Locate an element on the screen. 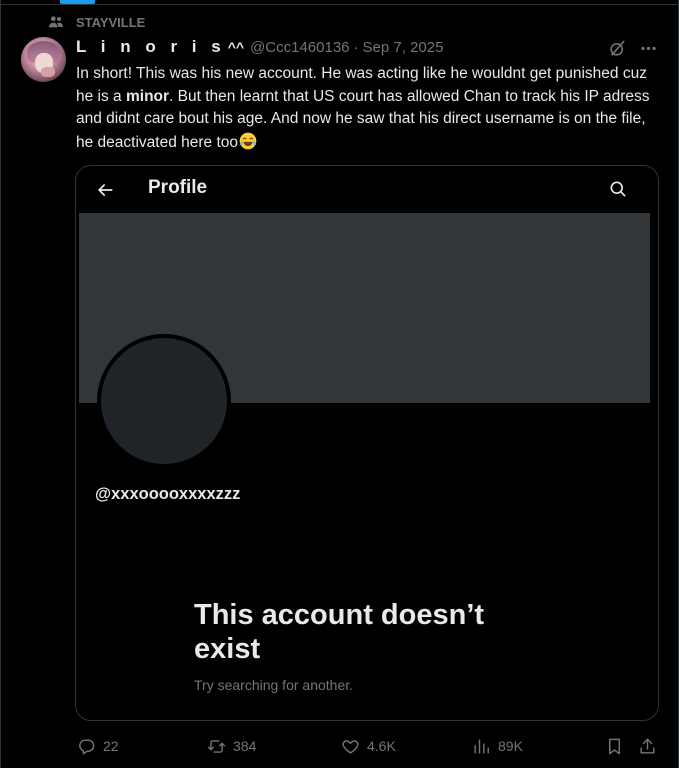 The height and width of the screenshot is (768, 679). divider is located at coordinates (339, 4).